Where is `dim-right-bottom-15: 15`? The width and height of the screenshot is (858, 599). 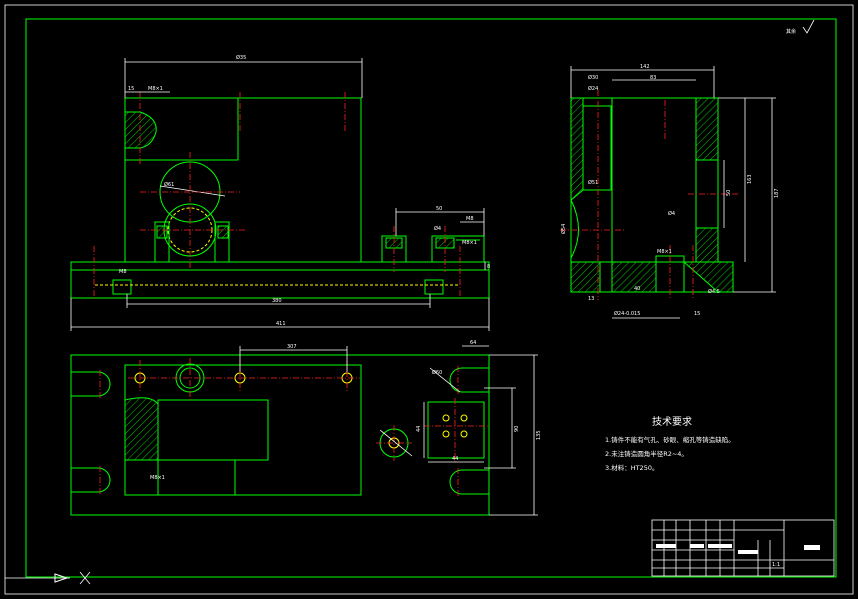 dim-right-bottom-15: 15 is located at coordinates (697, 314).